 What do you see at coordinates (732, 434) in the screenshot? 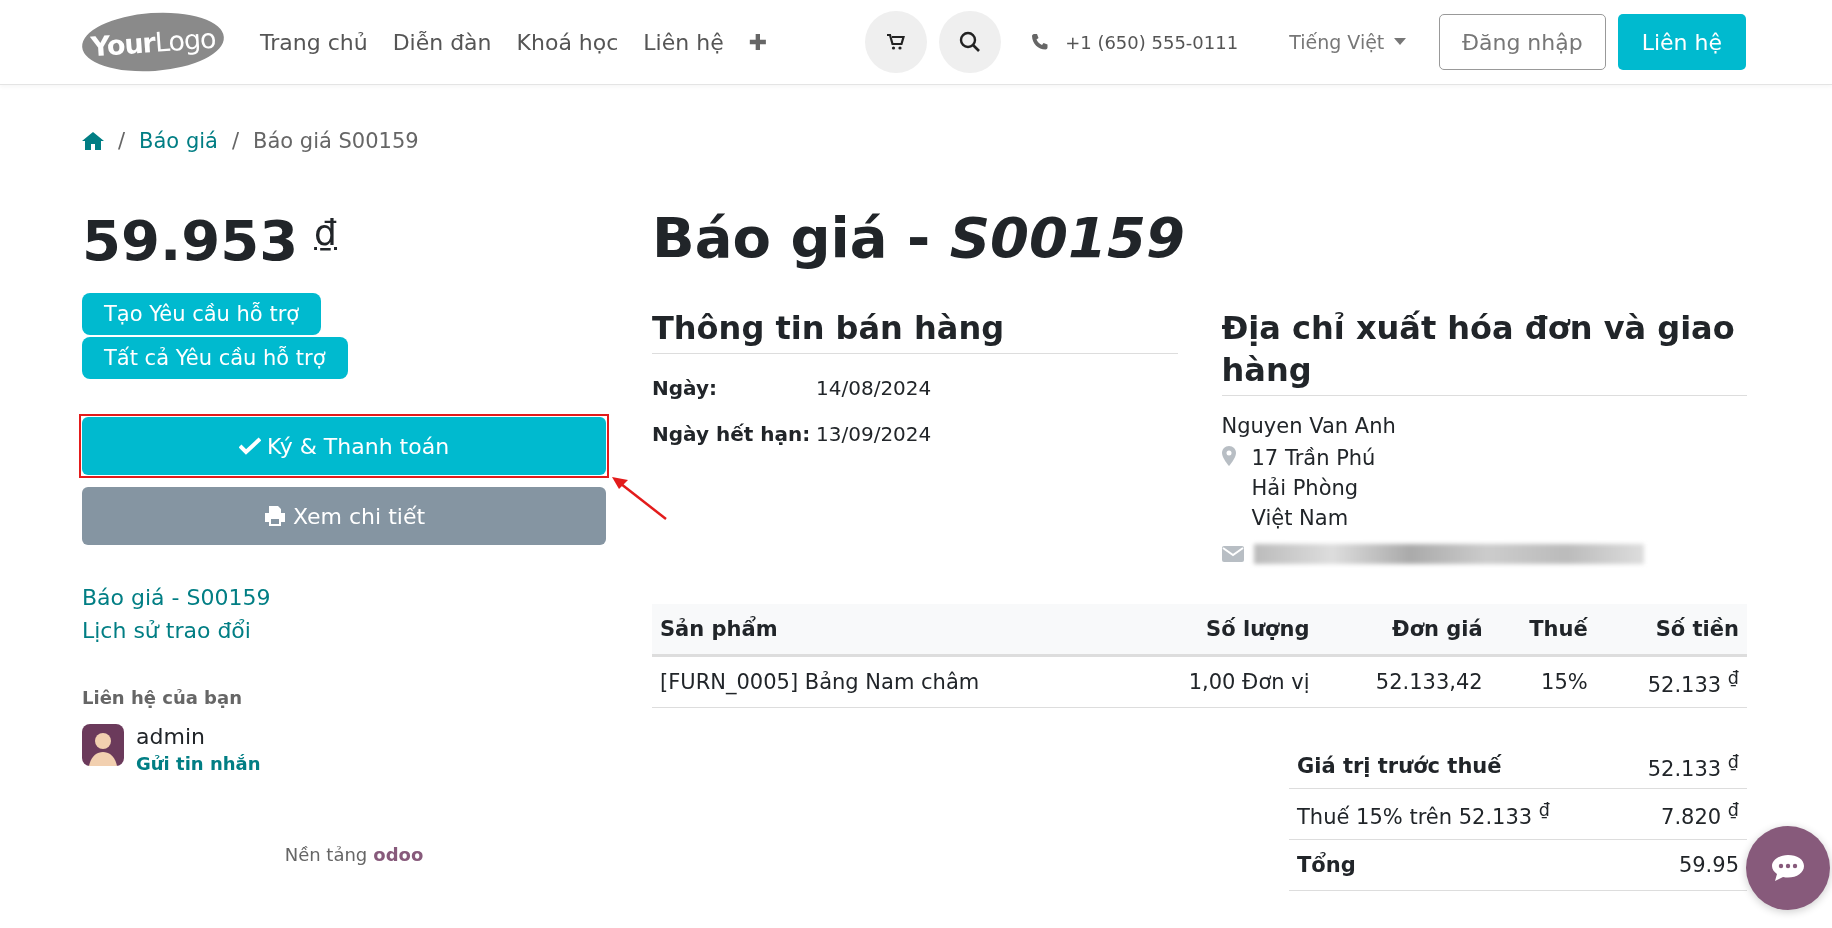
I see `field-label: Ngày hết hạn:` at bounding box center [732, 434].